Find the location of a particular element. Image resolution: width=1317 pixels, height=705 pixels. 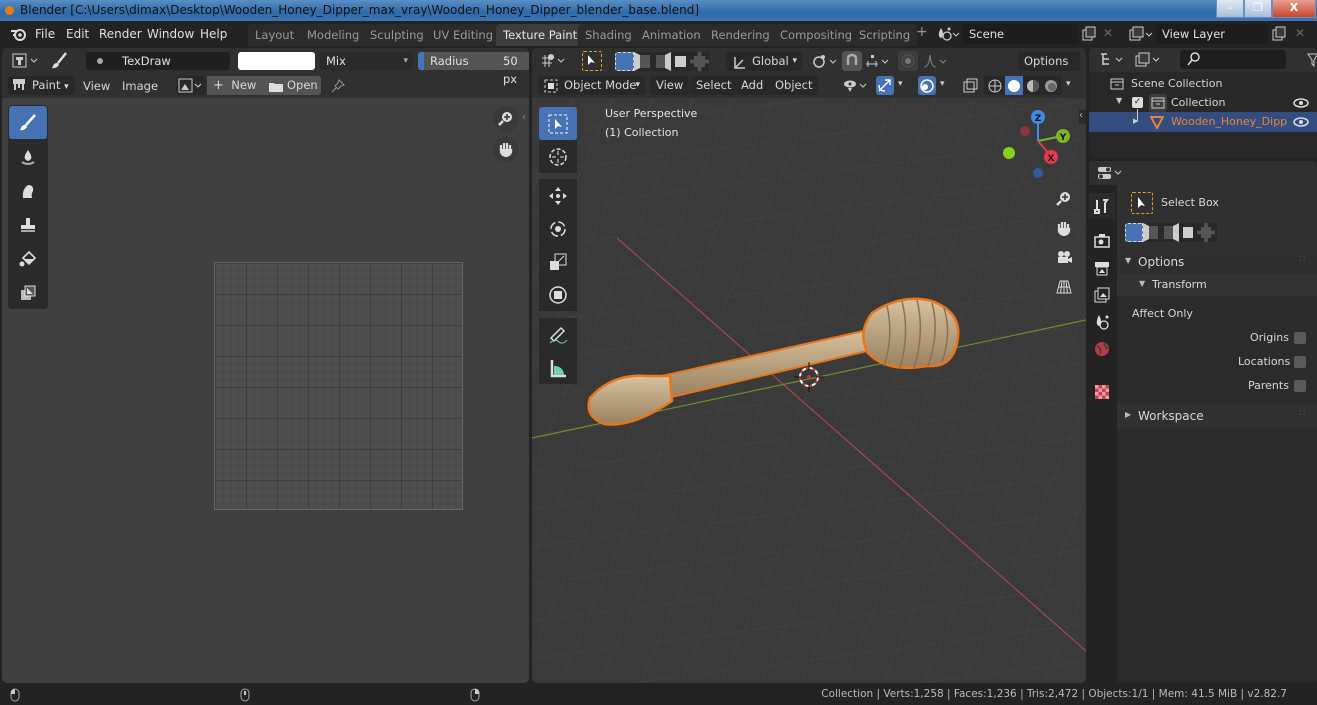

tab-render is located at coordinates (1102, 241).